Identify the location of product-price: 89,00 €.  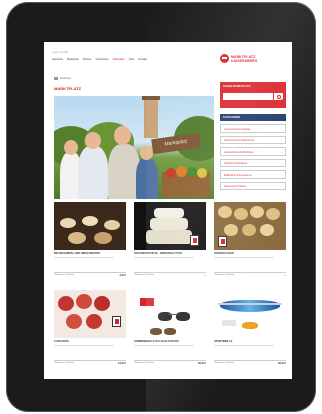
(202, 363).